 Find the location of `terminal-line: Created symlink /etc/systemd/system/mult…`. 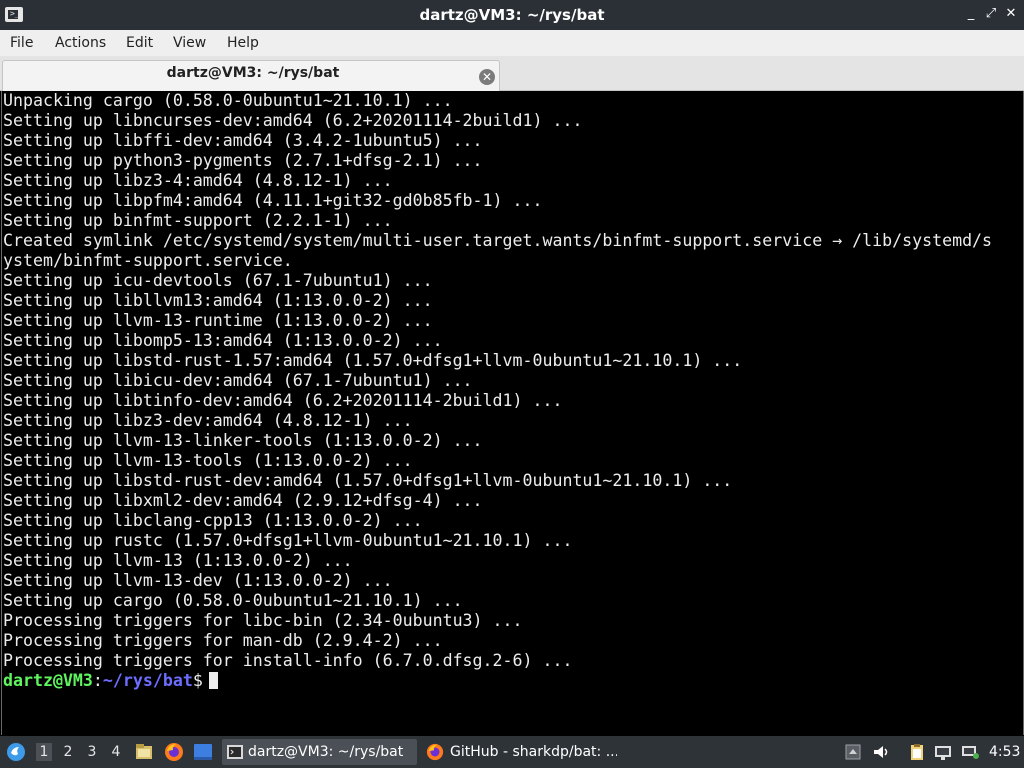

terminal-line: Created symlink /etc/systemd/system/mult… is located at coordinates (498, 240).